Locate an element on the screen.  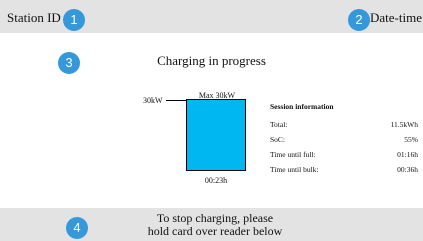
session-label: Time until bulk: is located at coordinates (294, 169).